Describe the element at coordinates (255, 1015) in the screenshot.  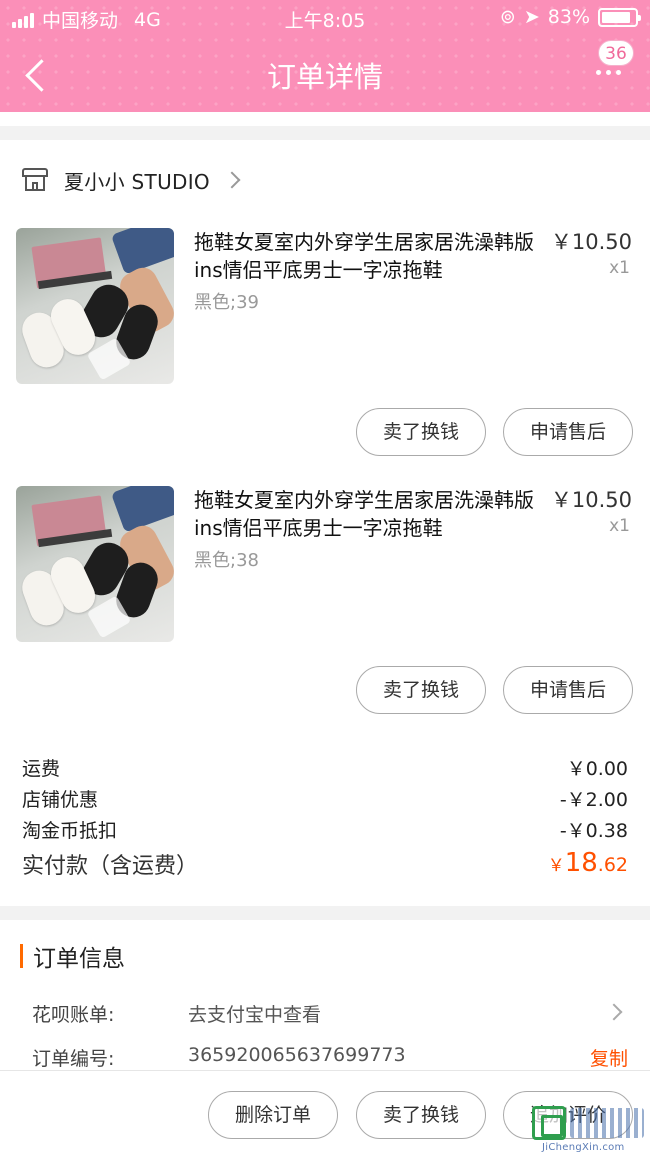
I see `huabei-value: 去支付宝中查看` at that location.